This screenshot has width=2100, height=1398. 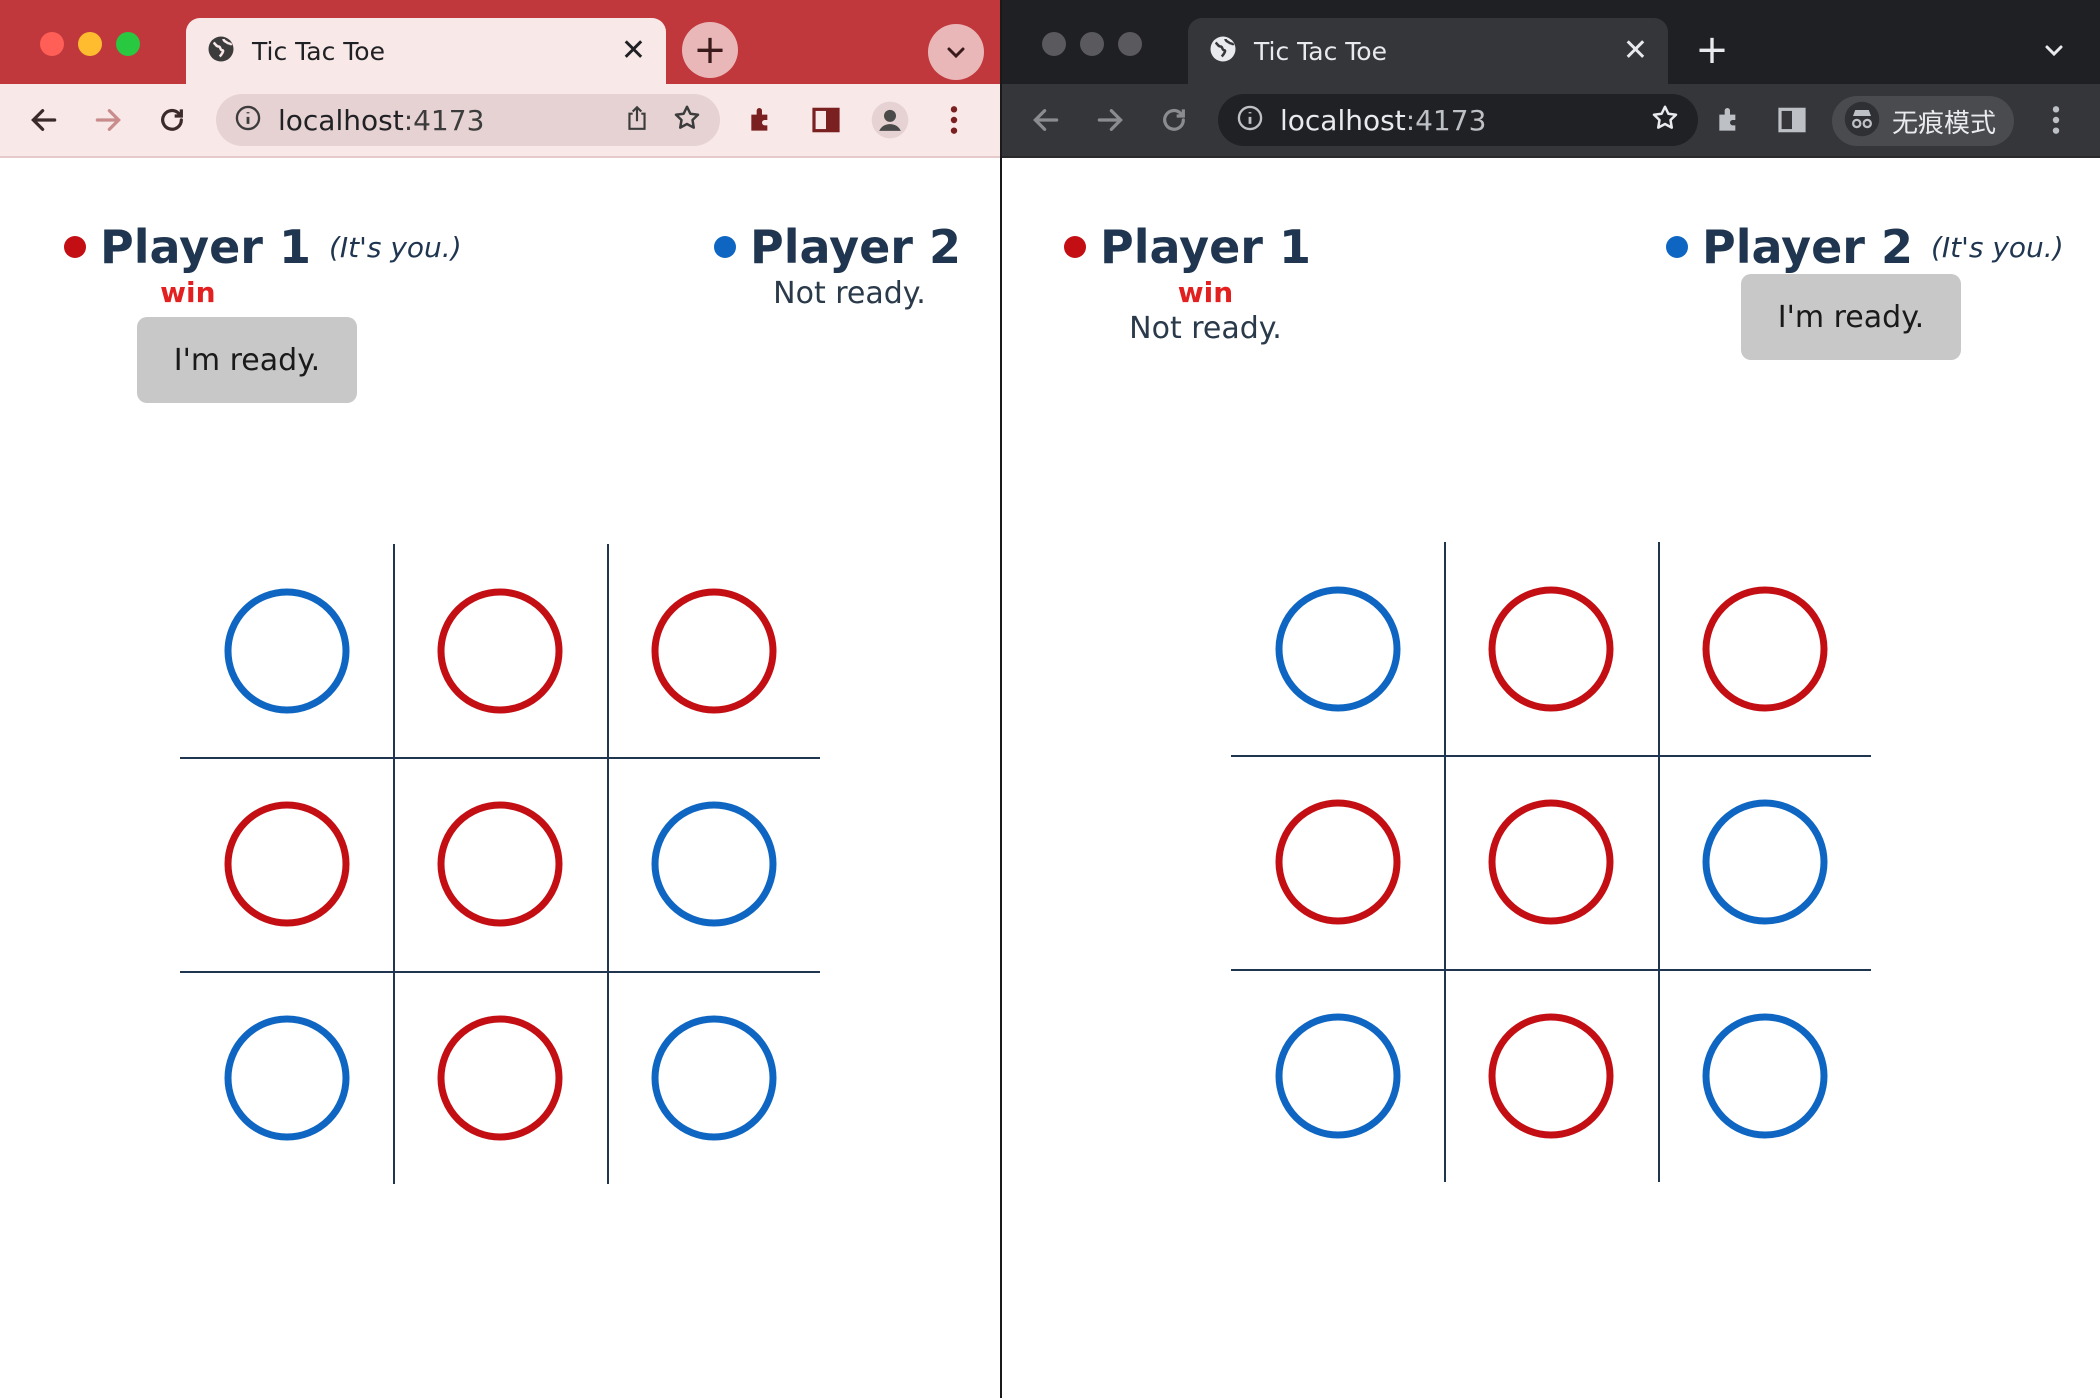 What do you see at coordinates (1205, 292) in the screenshot?
I see `win-label: win` at bounding box center [1205, 292].